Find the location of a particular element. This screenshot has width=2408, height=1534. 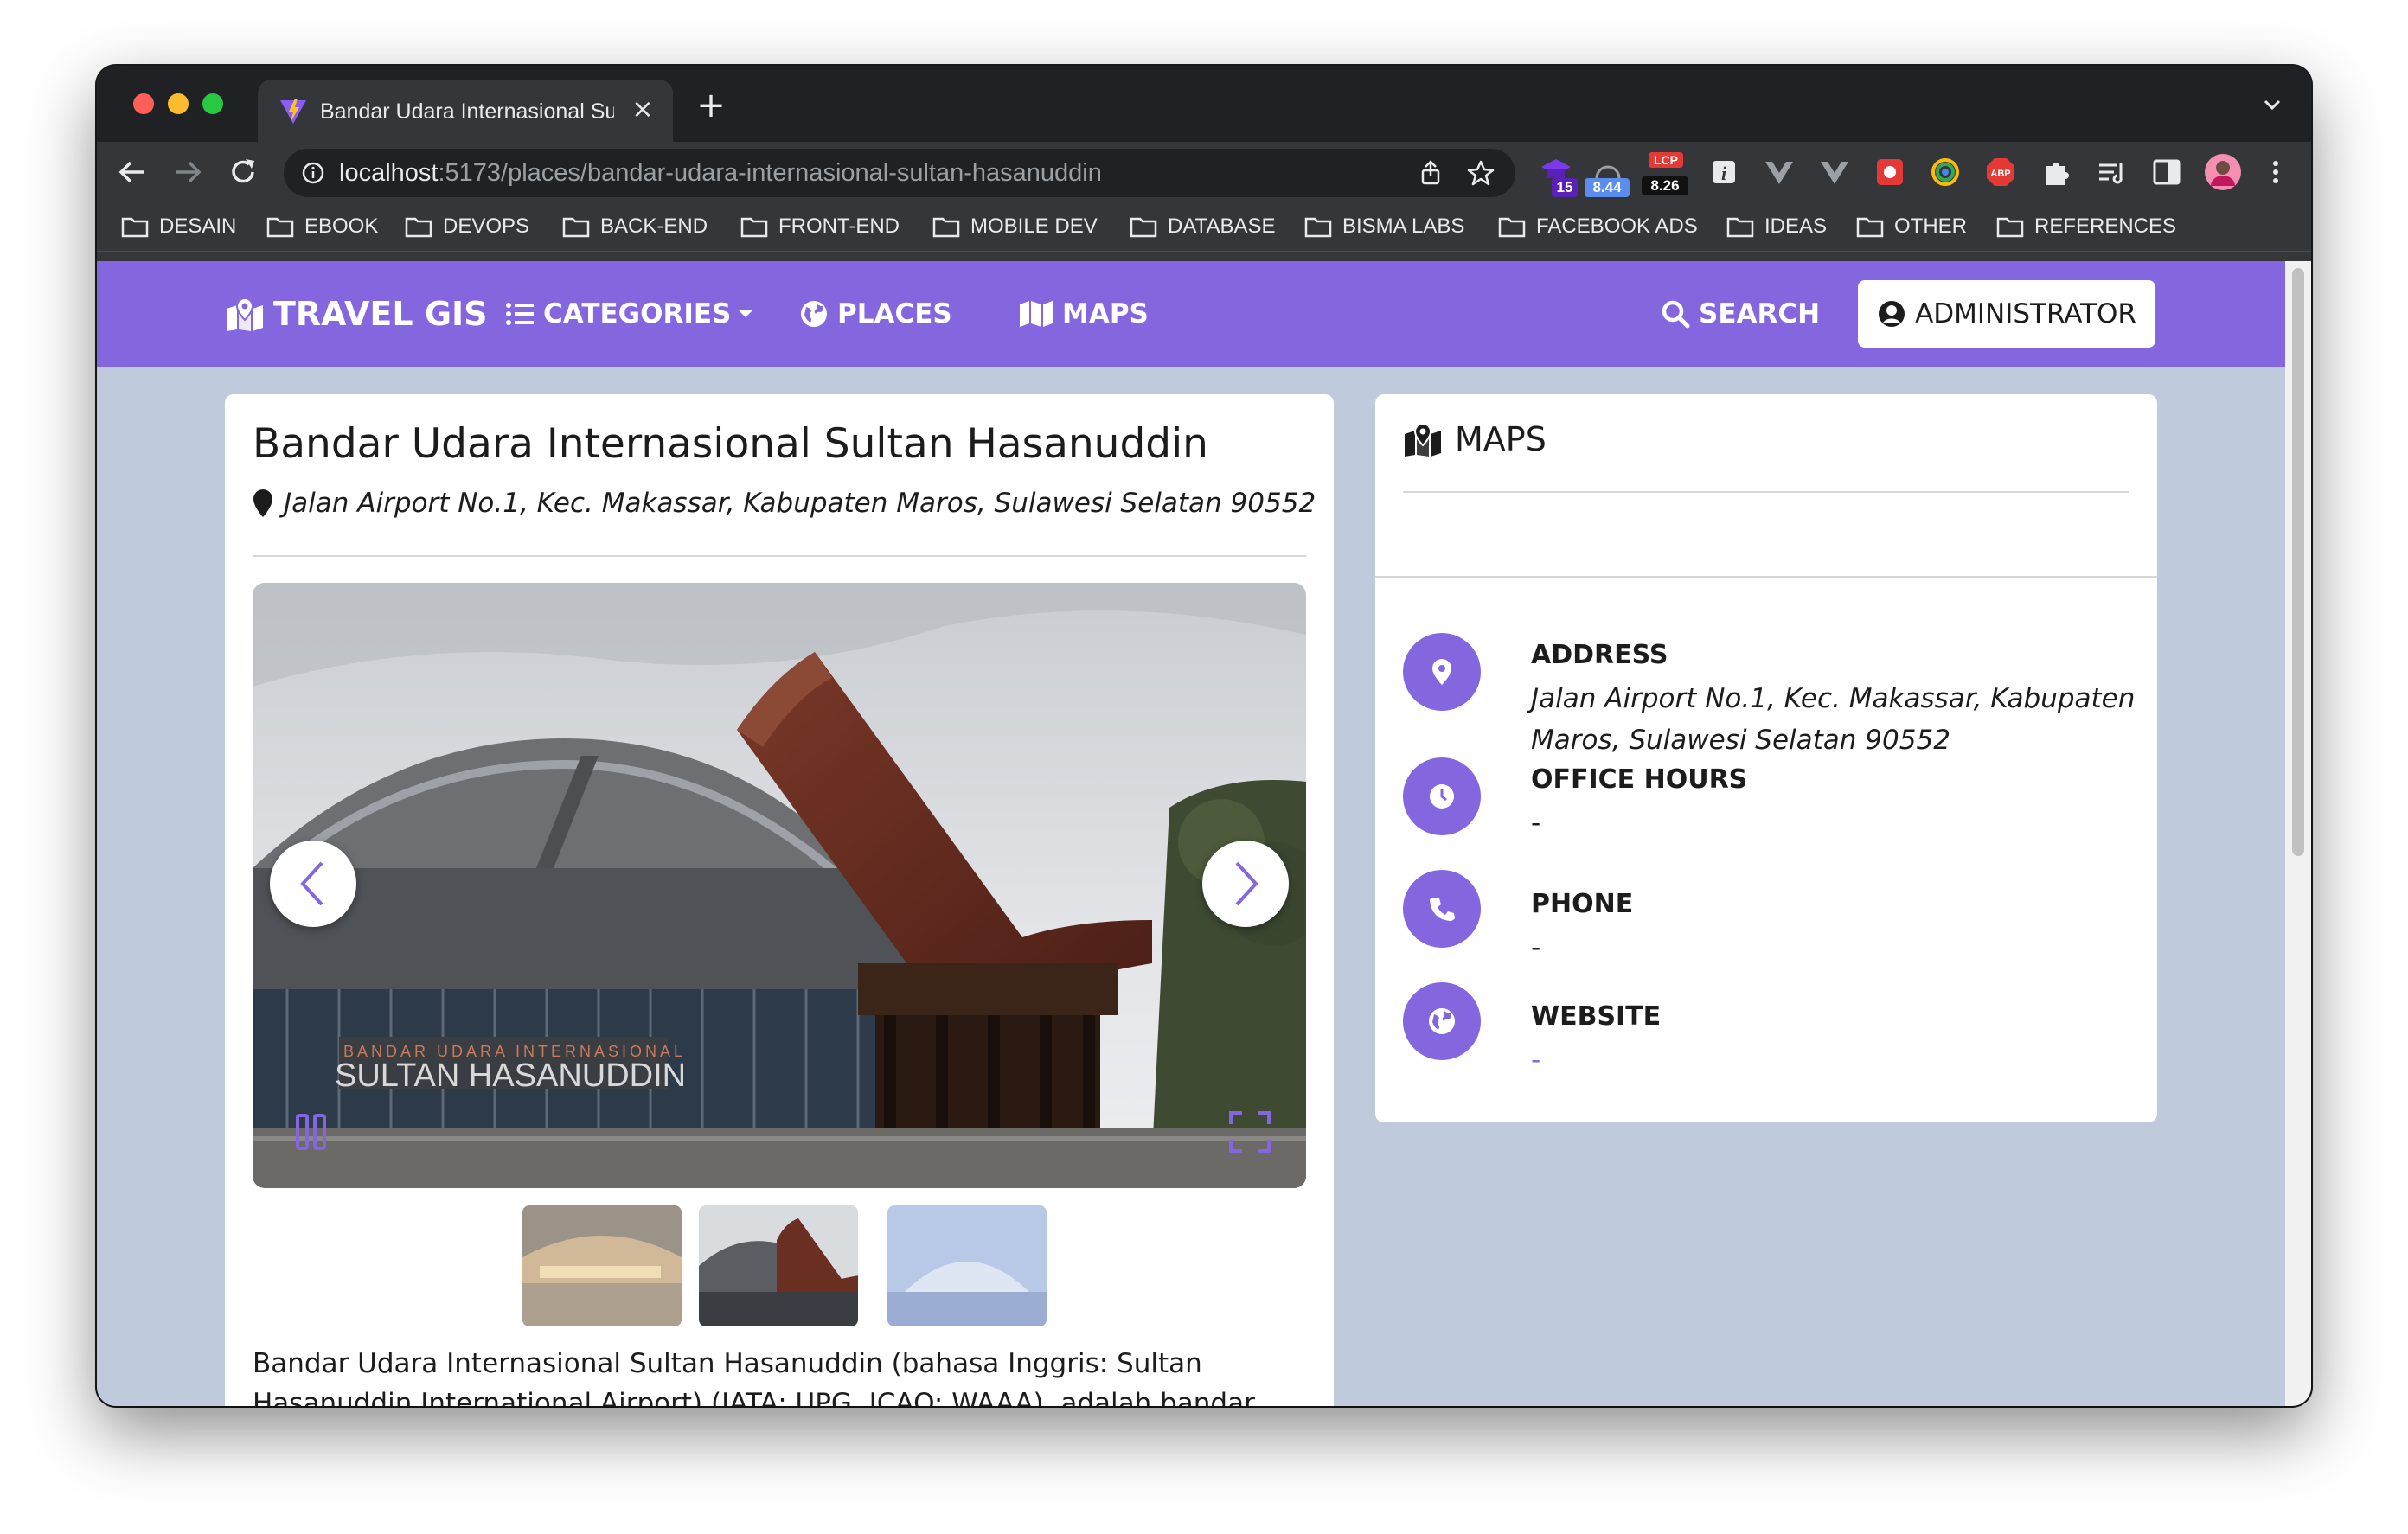

search-label: SEARCH is located at coordinates (1760, 313).